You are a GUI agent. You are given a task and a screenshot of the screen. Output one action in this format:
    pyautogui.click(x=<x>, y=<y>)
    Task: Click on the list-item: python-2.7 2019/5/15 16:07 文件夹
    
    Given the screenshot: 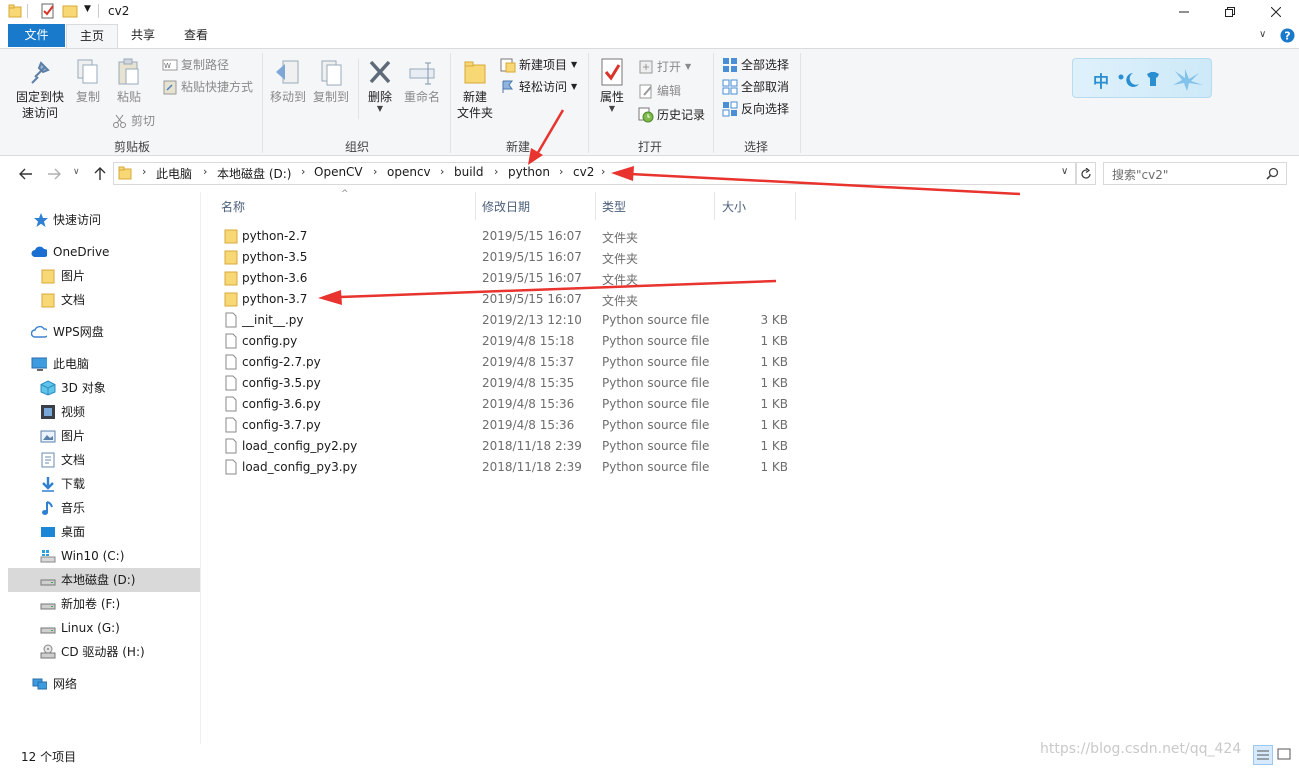 What is the action you would take?
    pyautogui.click(x=510, y=236)
    